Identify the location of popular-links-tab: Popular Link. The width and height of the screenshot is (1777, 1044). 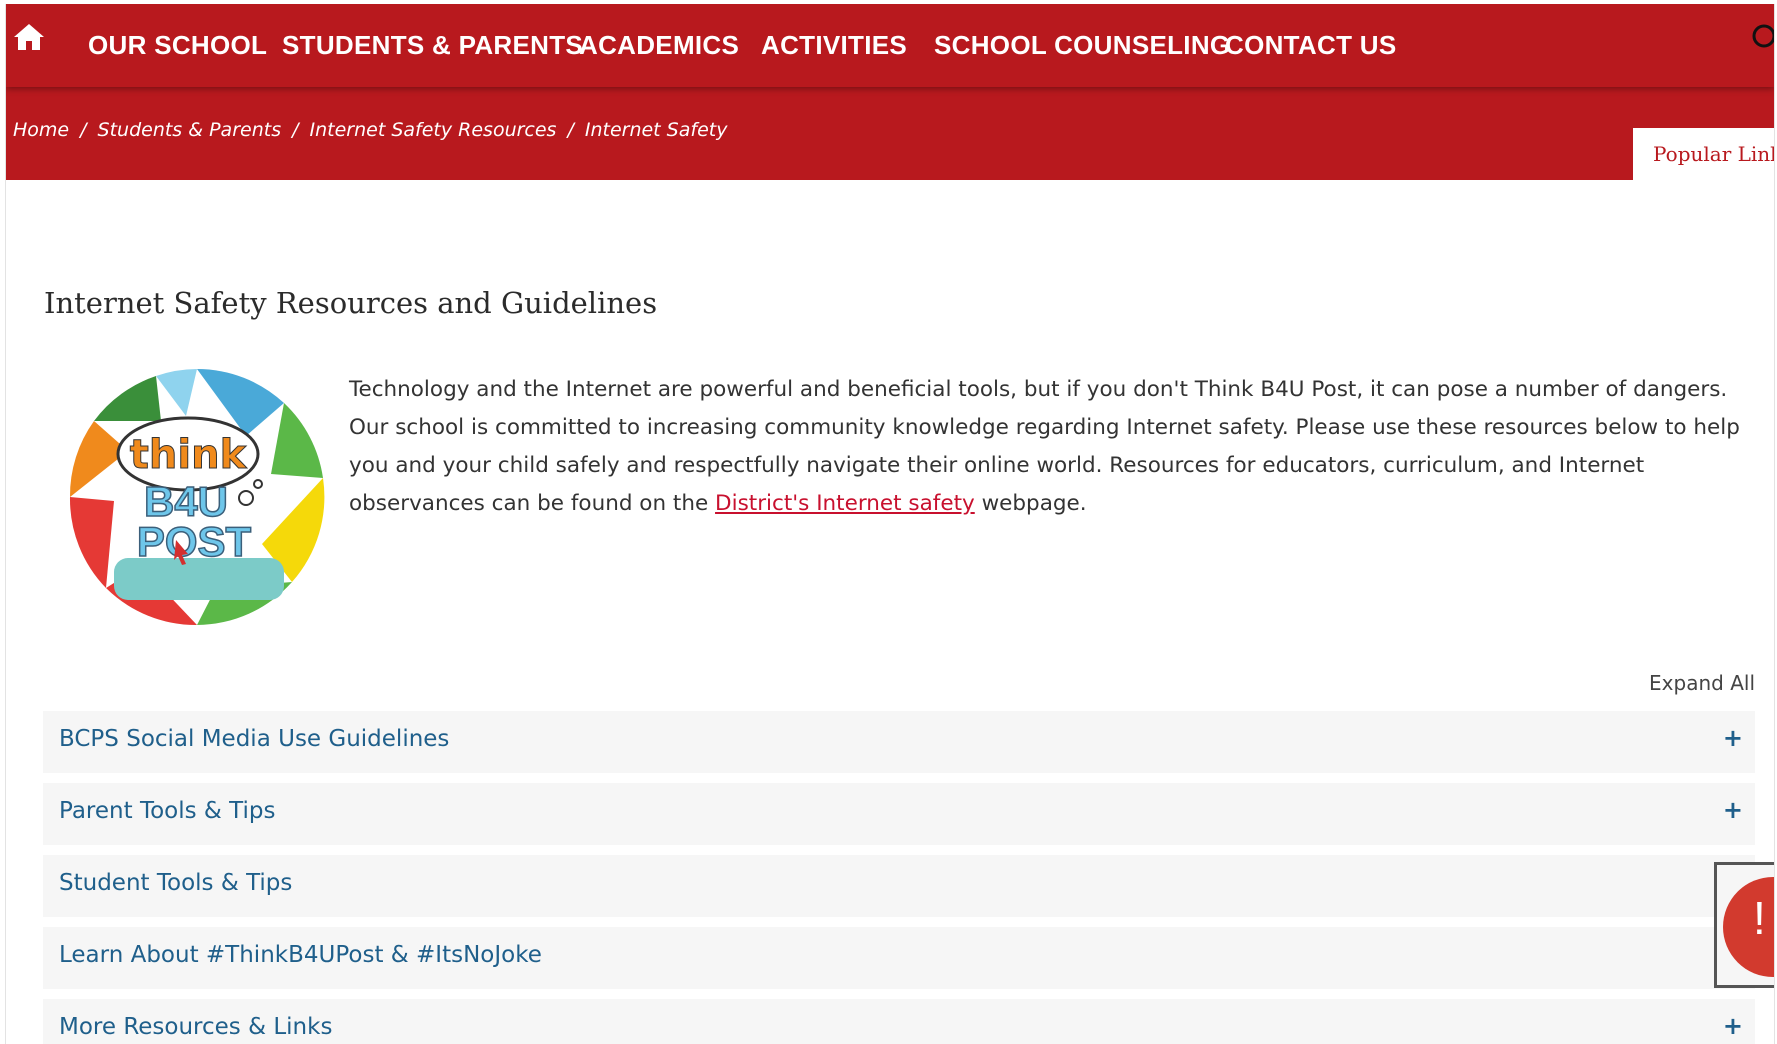
(1703, 154).